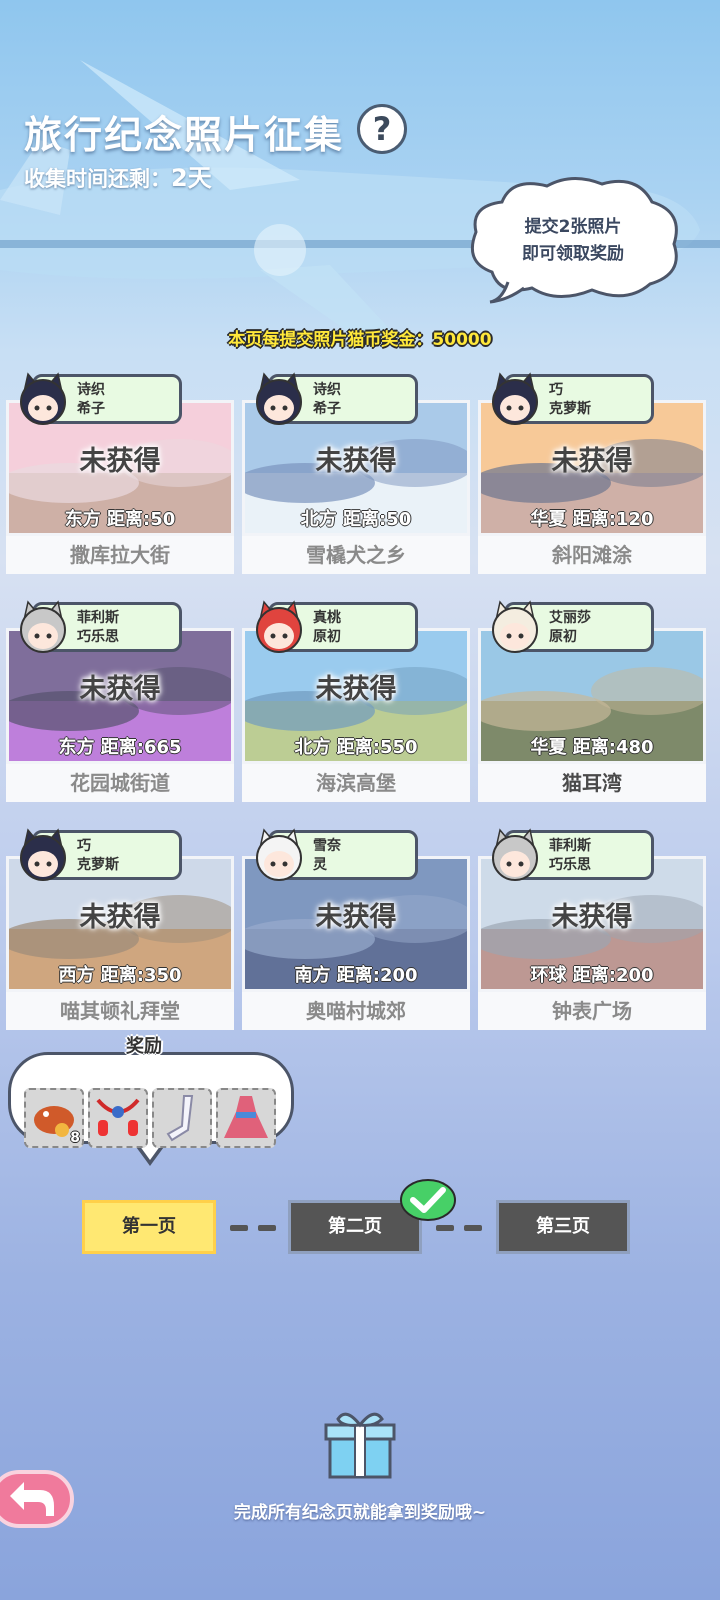 The image size is (720, 1600). I want to click on reward-item-catfish: 8, so click(54, 1118).